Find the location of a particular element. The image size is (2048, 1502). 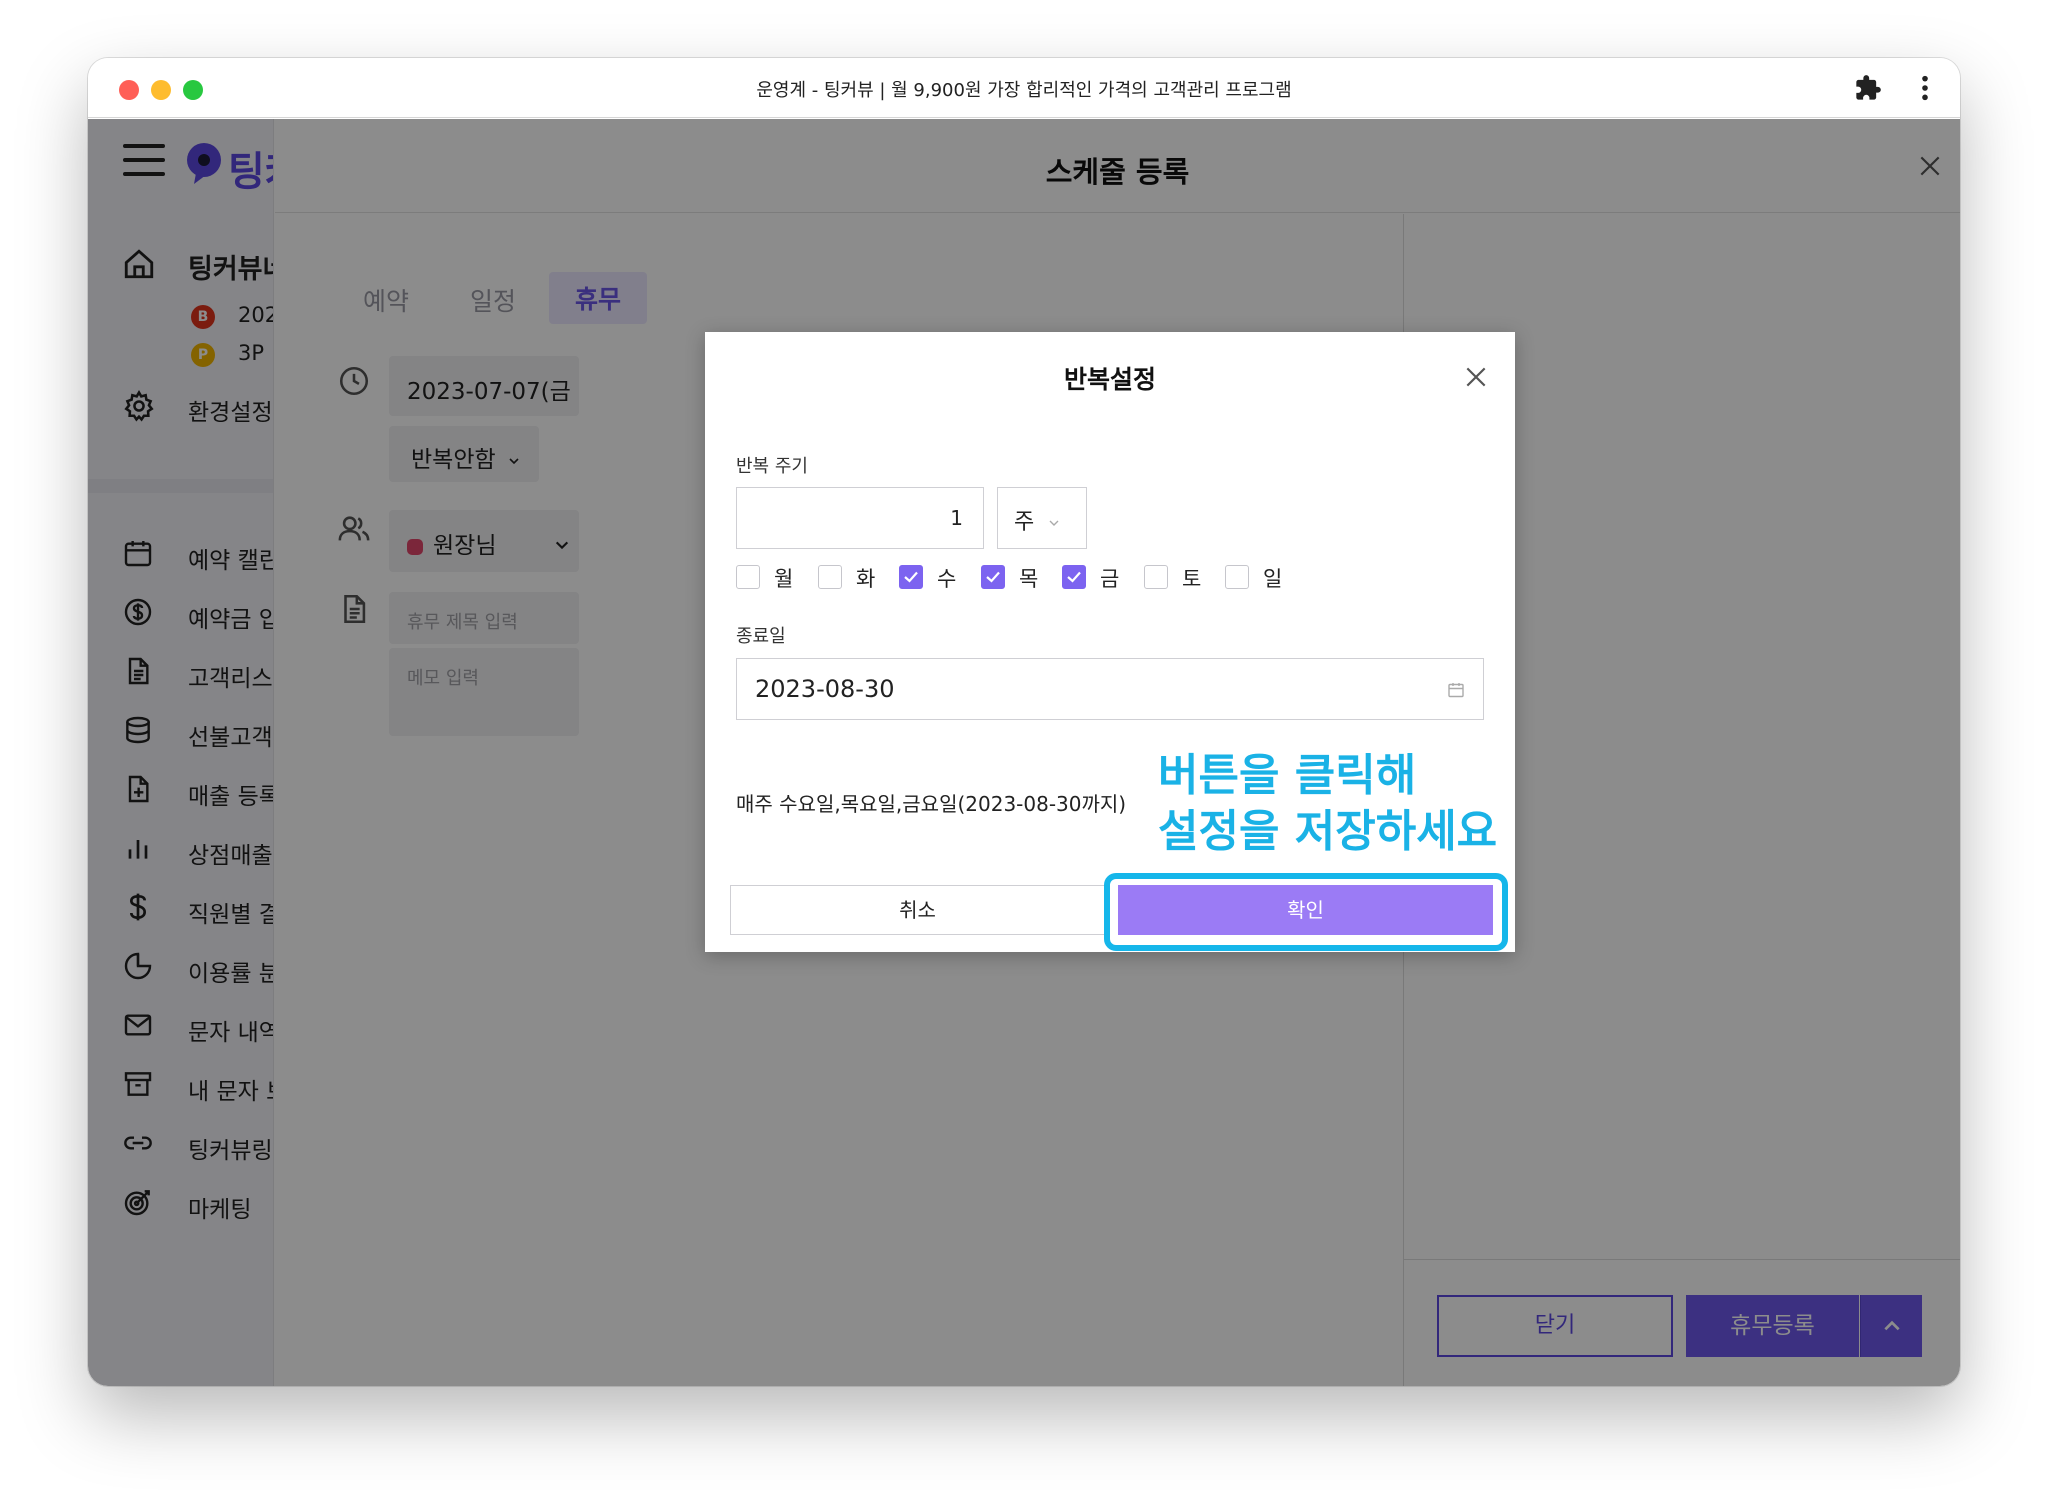

chevron-down-icon is located at coordinates (1054, 523).